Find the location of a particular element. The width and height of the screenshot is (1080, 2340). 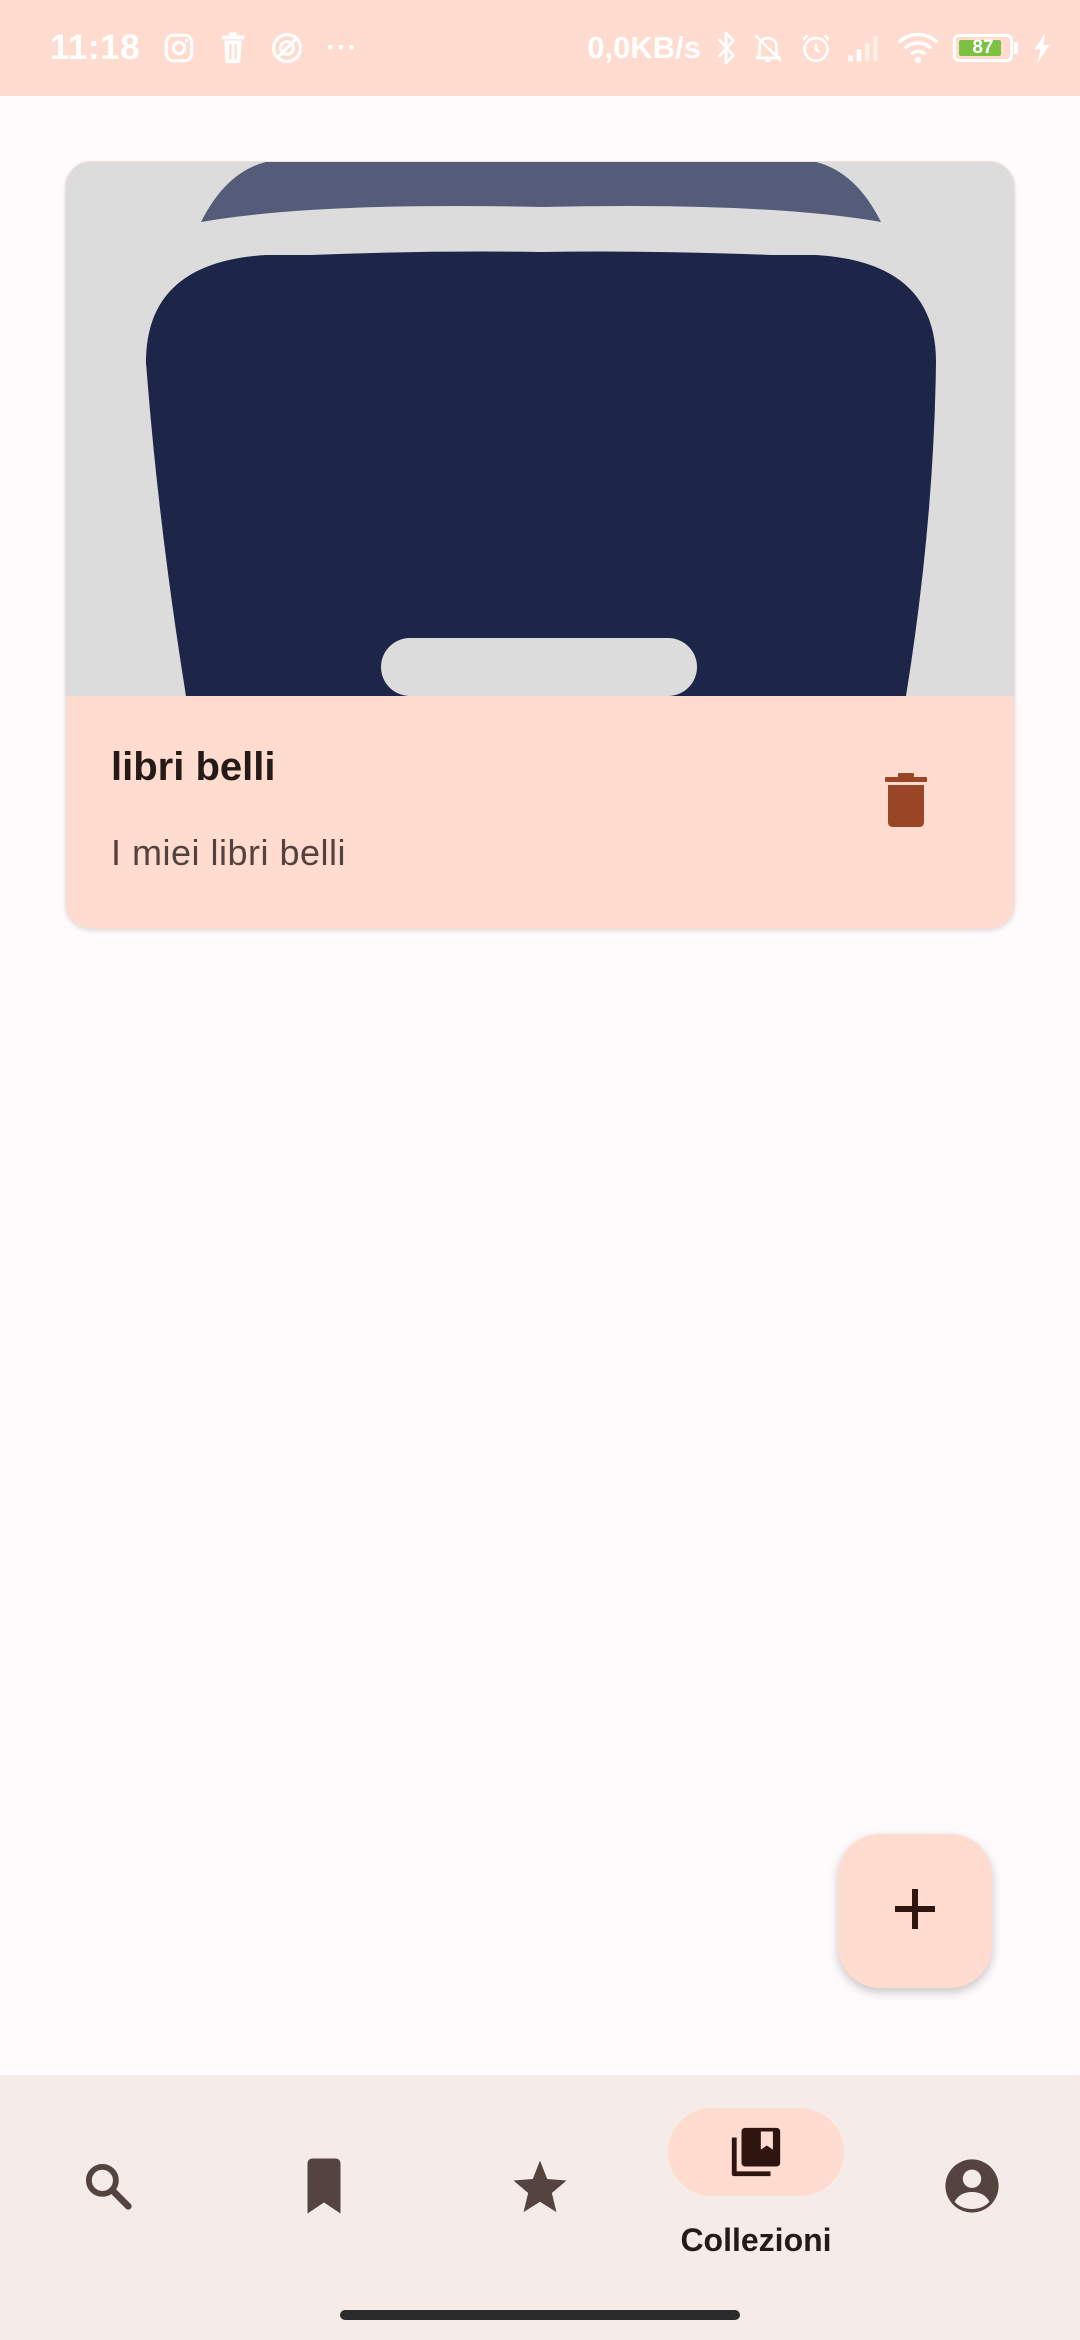

battery-level: 87 is located at coordinates (983, 47).